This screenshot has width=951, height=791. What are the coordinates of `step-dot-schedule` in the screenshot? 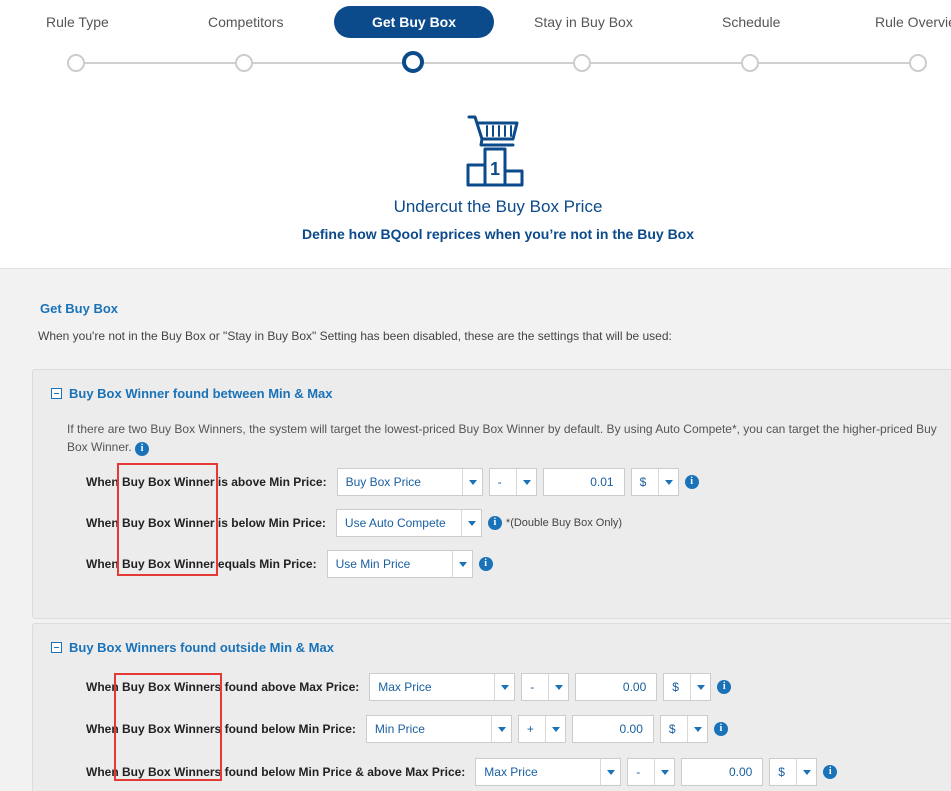 It's located at (750, 63).